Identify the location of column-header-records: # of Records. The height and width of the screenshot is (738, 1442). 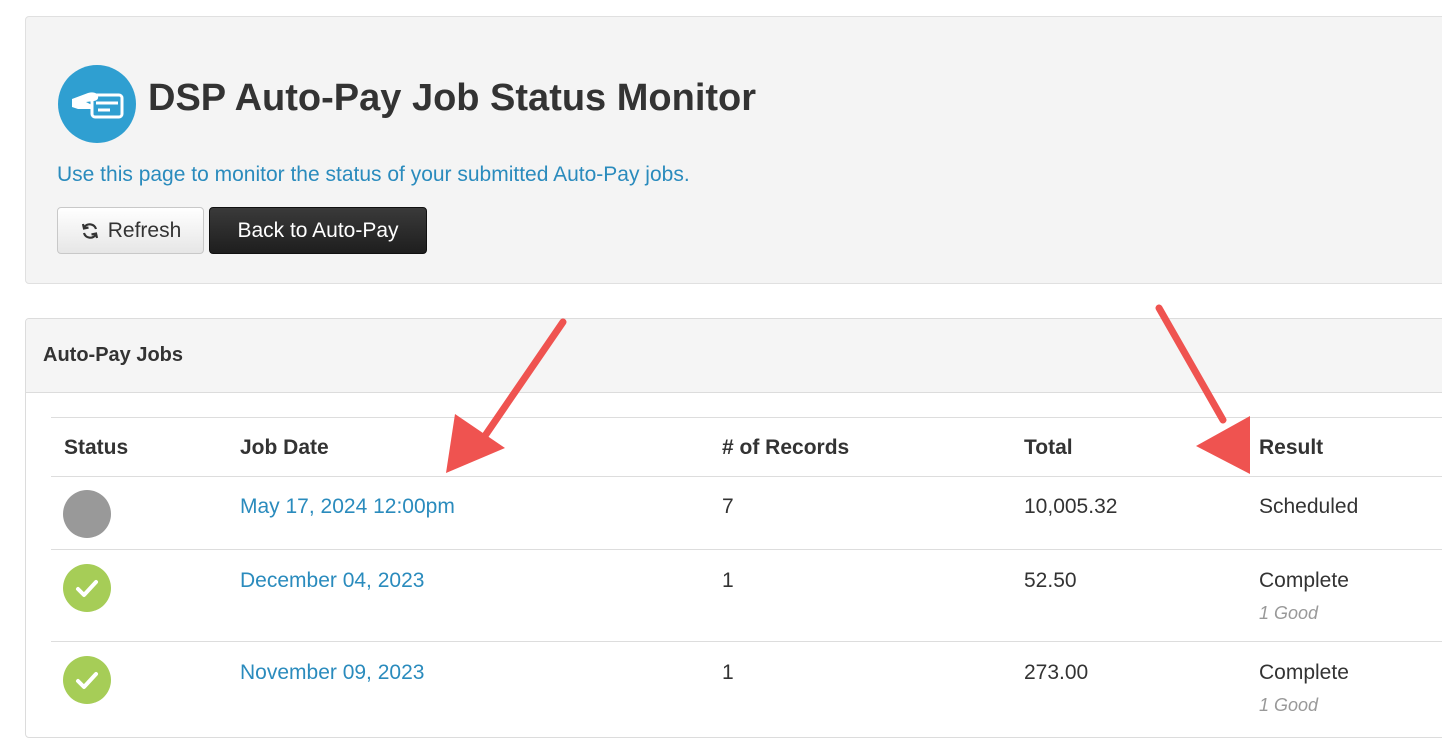
(786, 447).